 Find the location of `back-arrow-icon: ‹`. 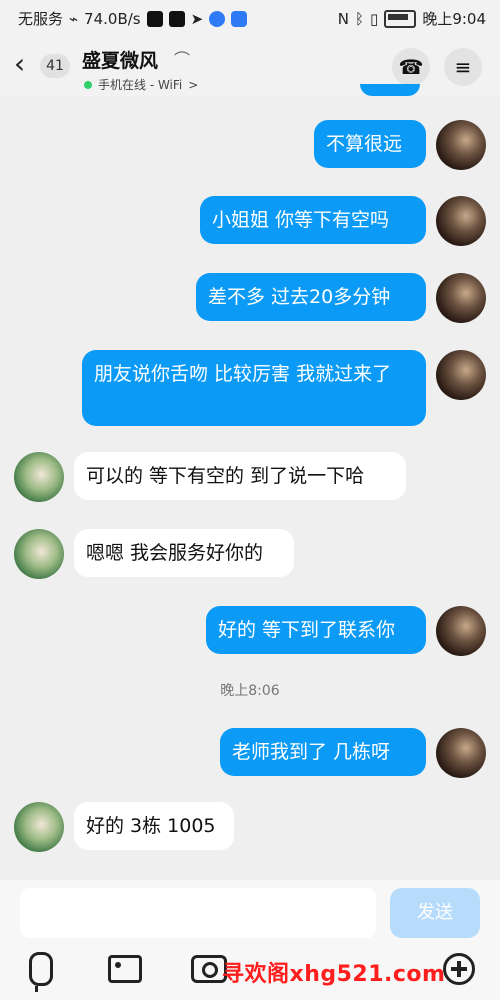

back-arrow-icon: ‹ is located at coordinates (19, 64).